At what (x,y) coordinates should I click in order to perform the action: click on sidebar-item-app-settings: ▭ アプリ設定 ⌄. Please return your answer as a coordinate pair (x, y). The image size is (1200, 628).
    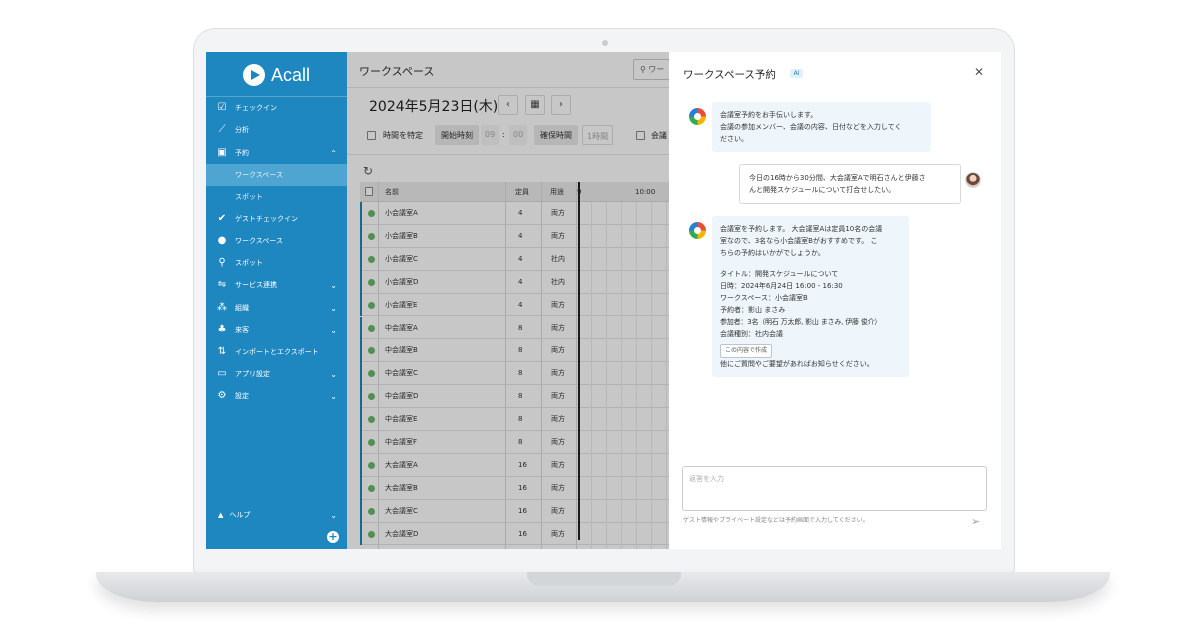
    Looking at the image, I should click on (276, 374).